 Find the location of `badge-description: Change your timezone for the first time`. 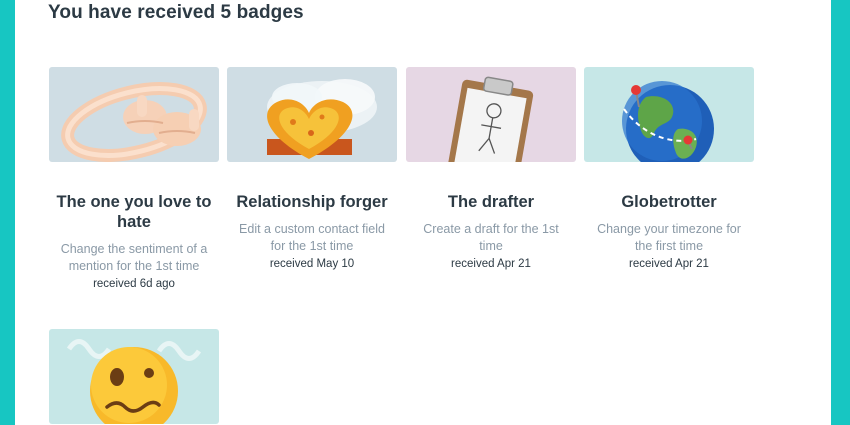

badge-description: Change your timezone for the first time is located at coordinates (669, 237).